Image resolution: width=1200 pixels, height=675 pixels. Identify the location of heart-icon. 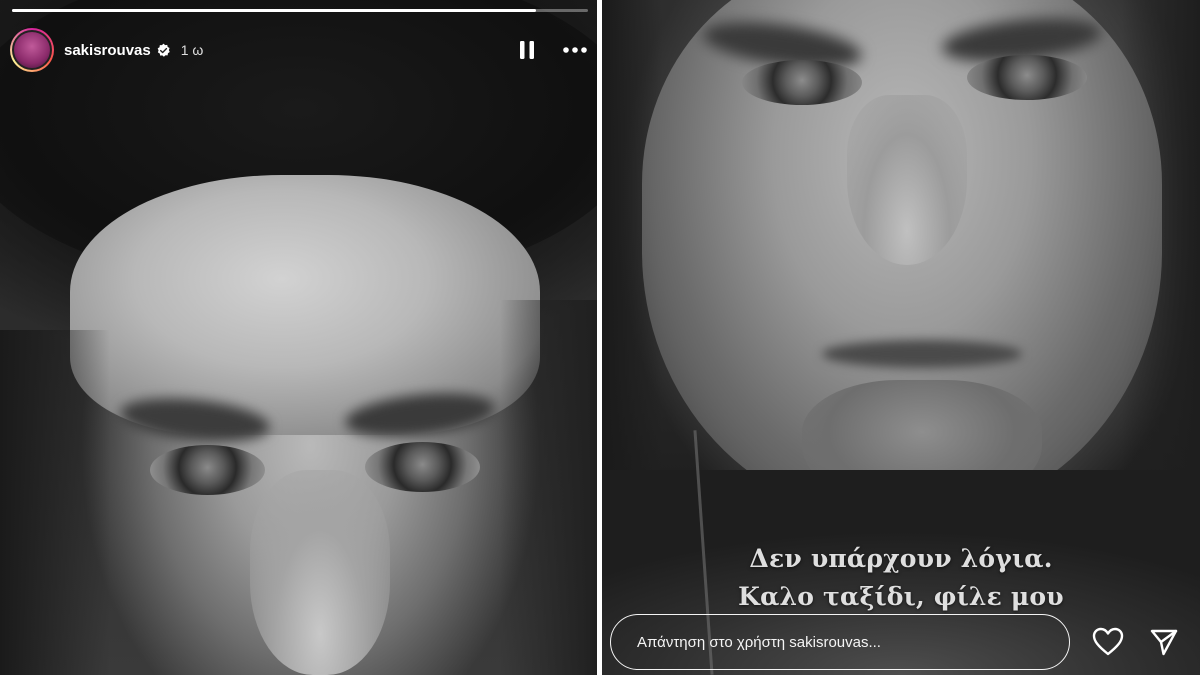
(1108, 642).